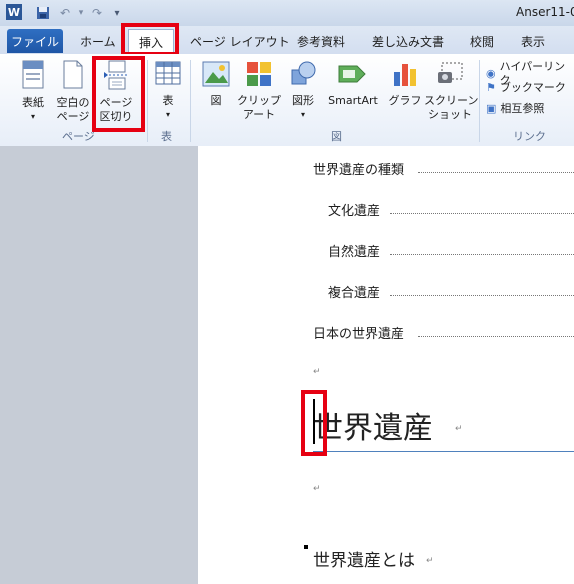  Describe the element at coordinates (240, 41) in the screenshot. I see `tab-page-layout: ページ レイアウト` at that location.